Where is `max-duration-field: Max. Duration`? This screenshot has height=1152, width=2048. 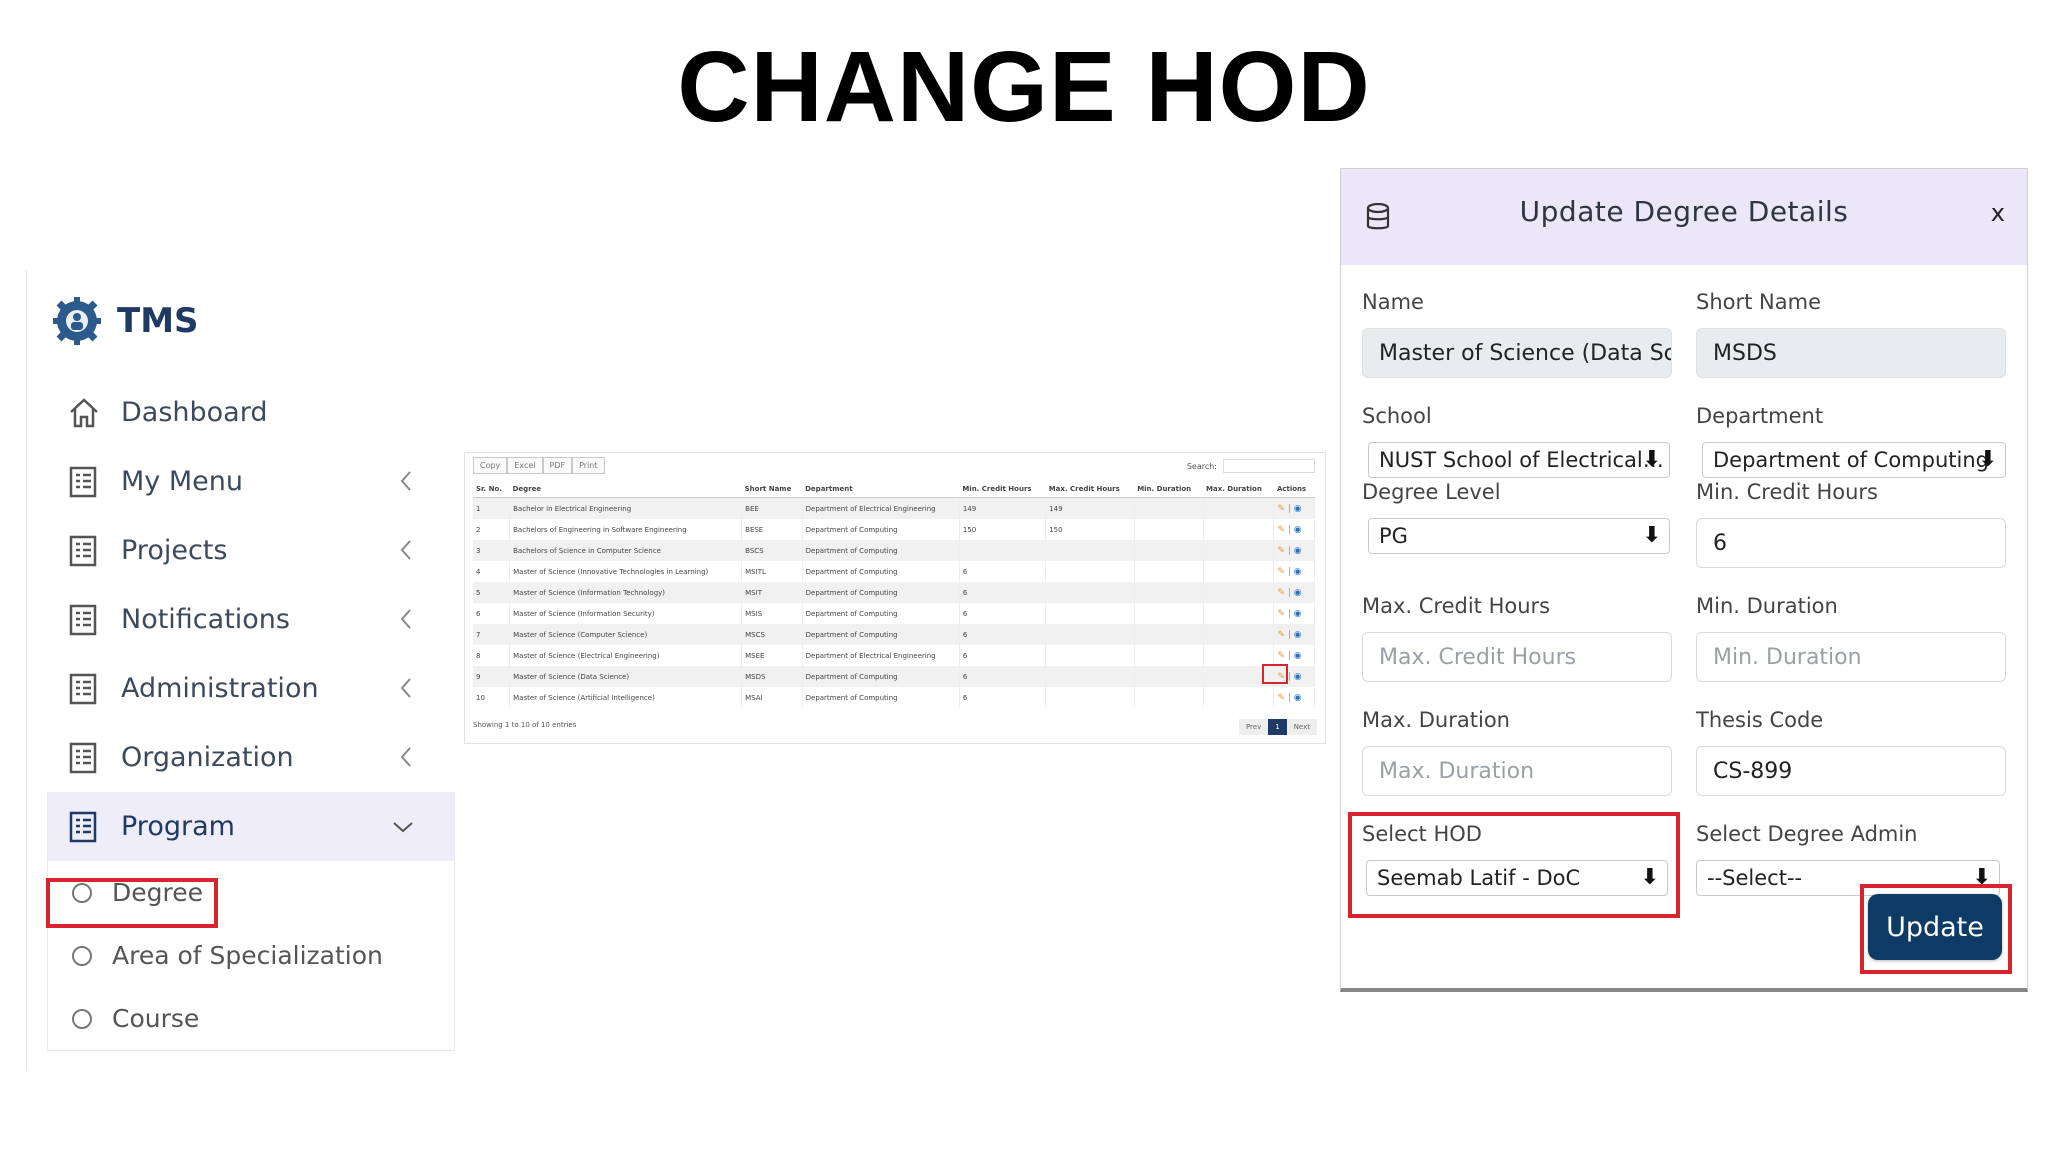 max-duration-field: Max. Duration is located at coordinates (1517, 771).